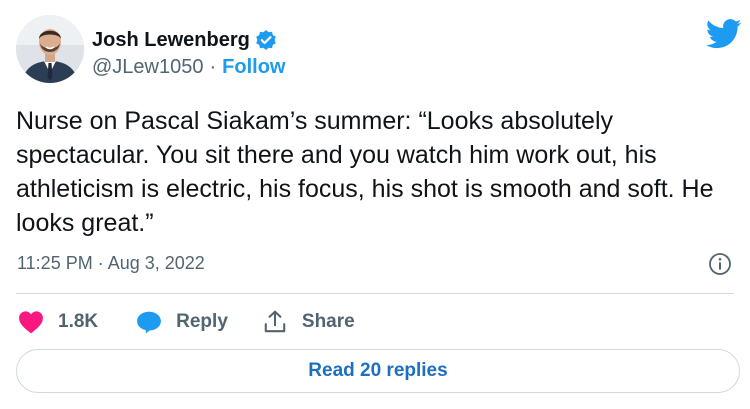 This screenshot has height=409, width=750. I want to click on speech-bubble-icon, so click(149, 322).